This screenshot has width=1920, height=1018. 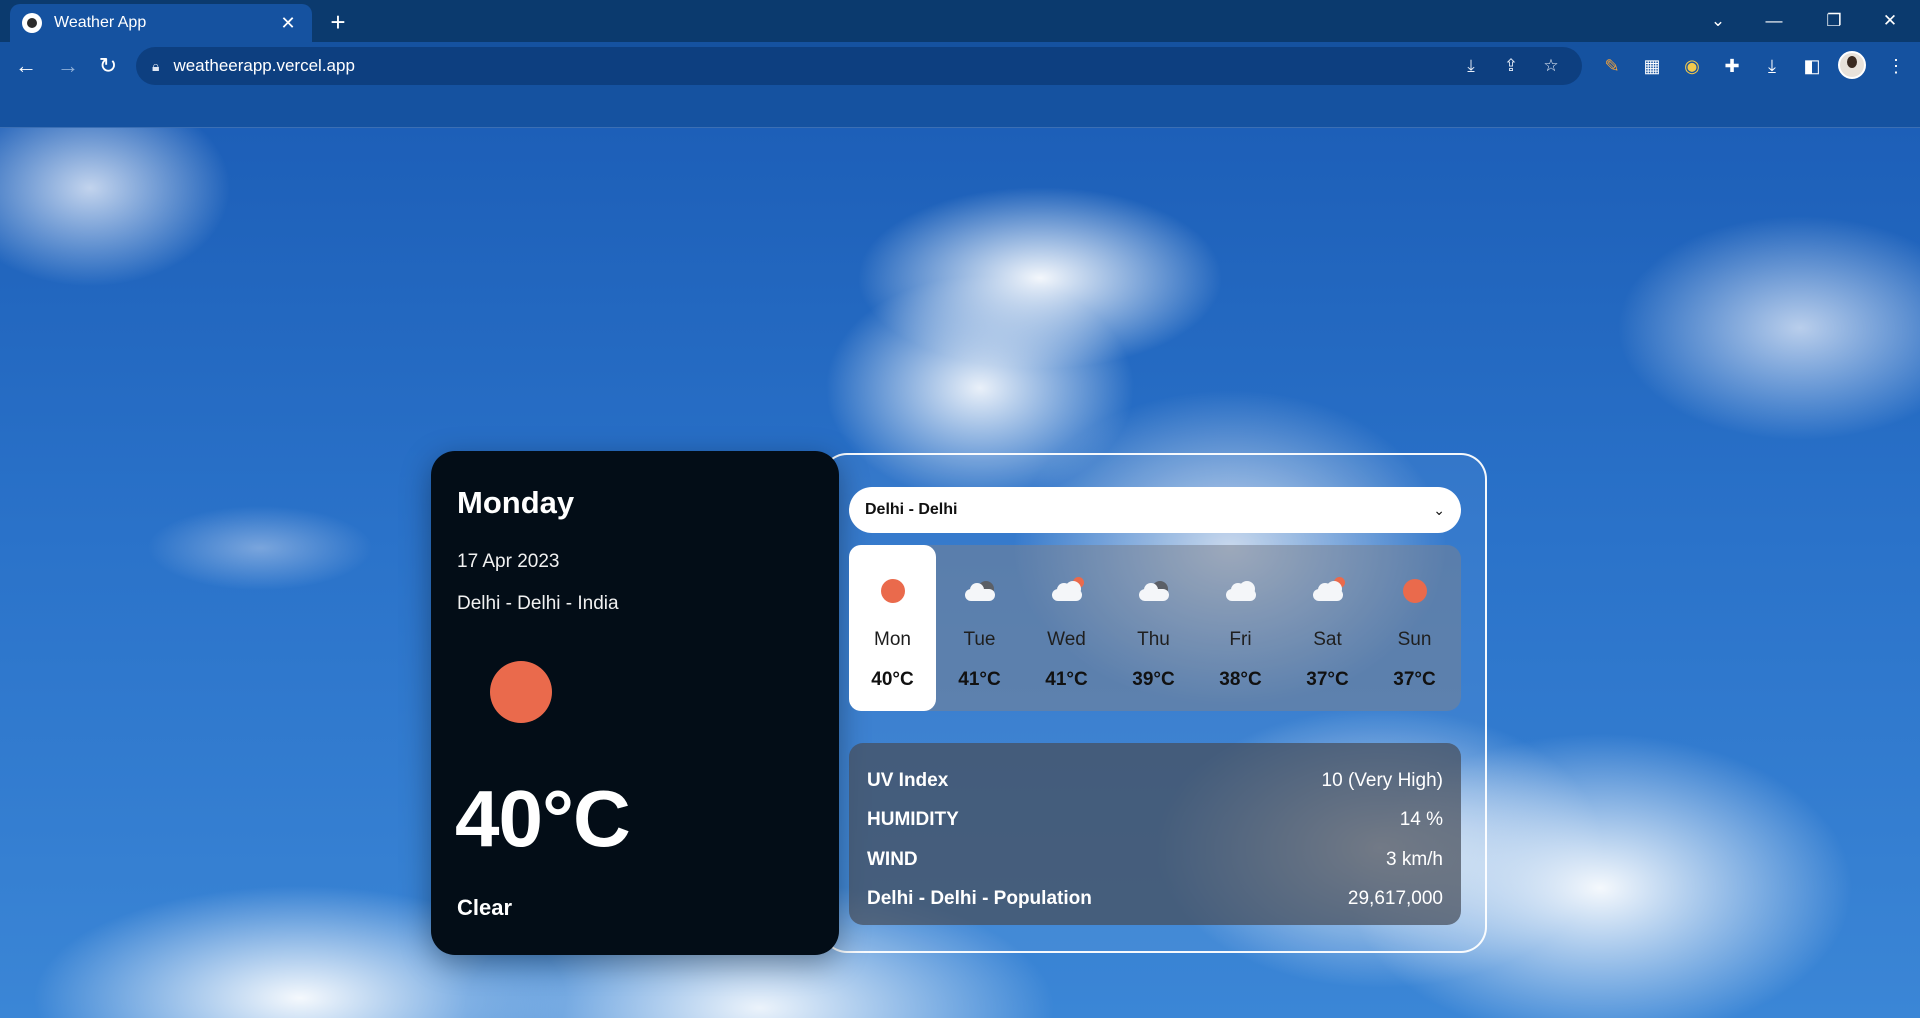 What do you see at coordinates (1066, 628) in the screenshot?
I see `forecast-day-wed: Wed 41°C` at bounding box center [1066, 628].